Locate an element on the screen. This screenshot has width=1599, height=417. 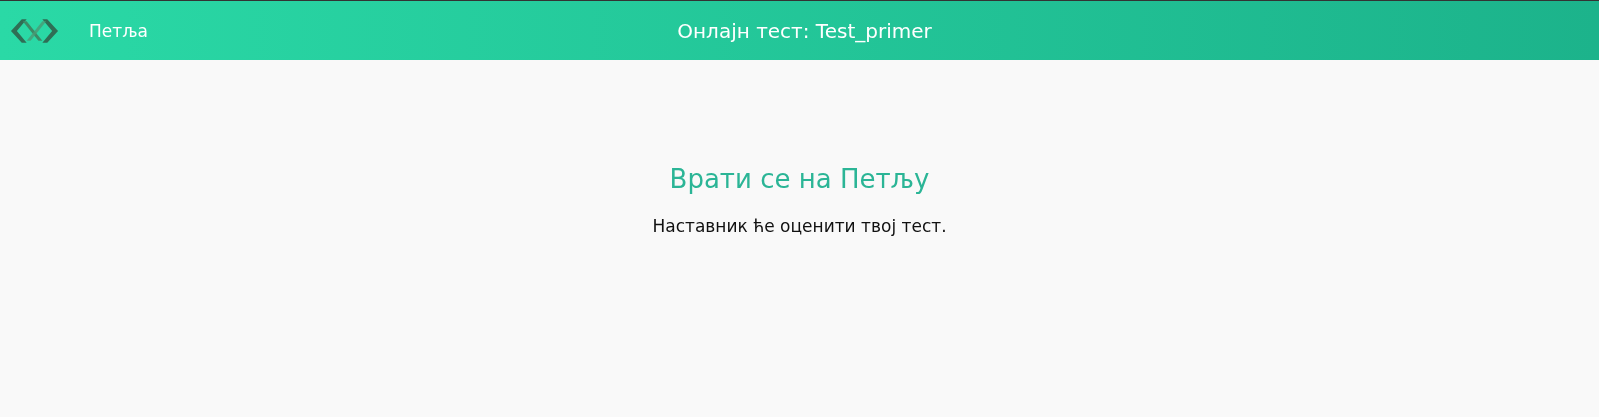
back-link: Врати се на Петљу is located at coordinates (799, 179).